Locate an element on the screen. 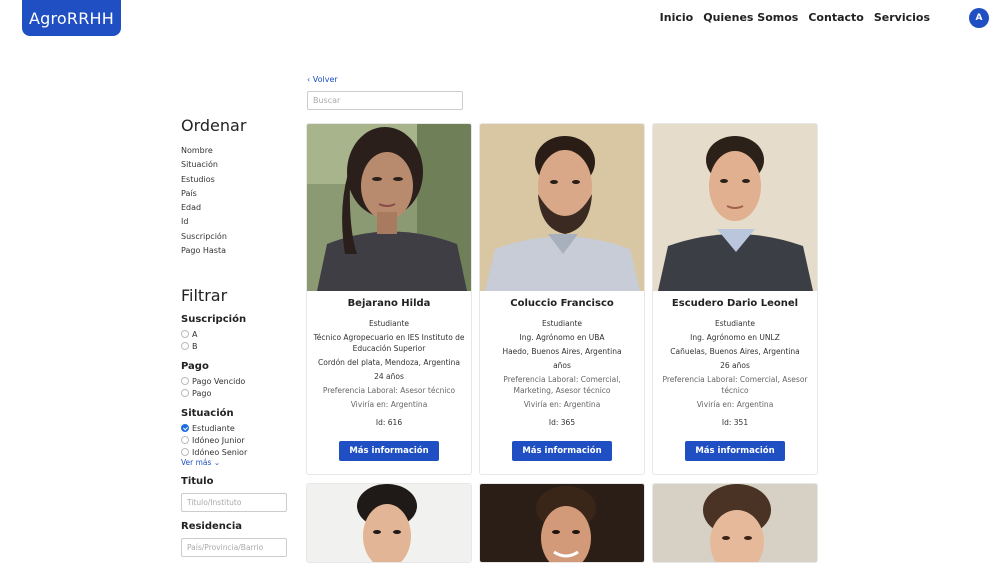 This screenshot has width=1000, height=563. option-label: Pago is located at coordinates (202, 393).